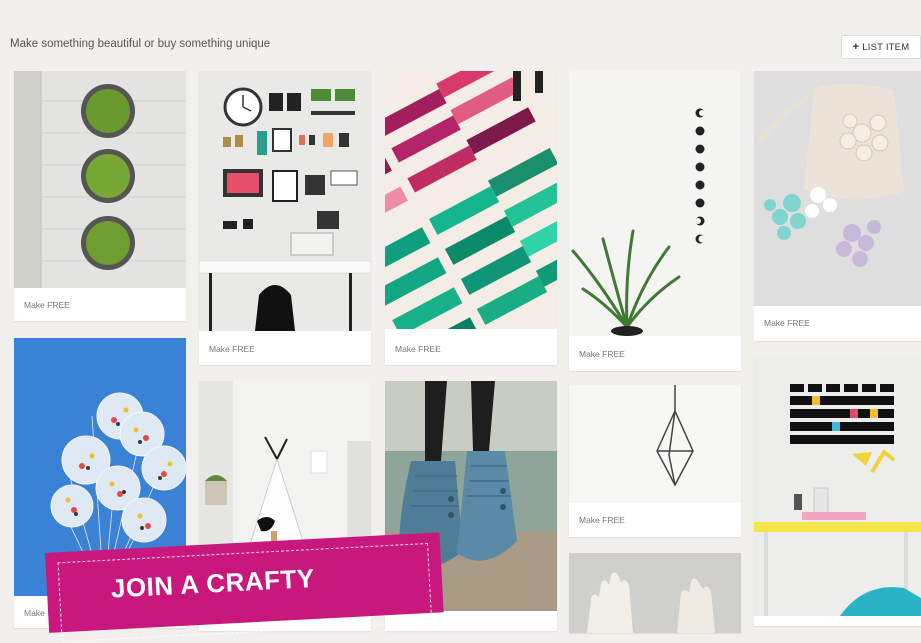 This screenshot has width=921, height=643. I want to click on project-card-calendar-desk, so click(837, 491).